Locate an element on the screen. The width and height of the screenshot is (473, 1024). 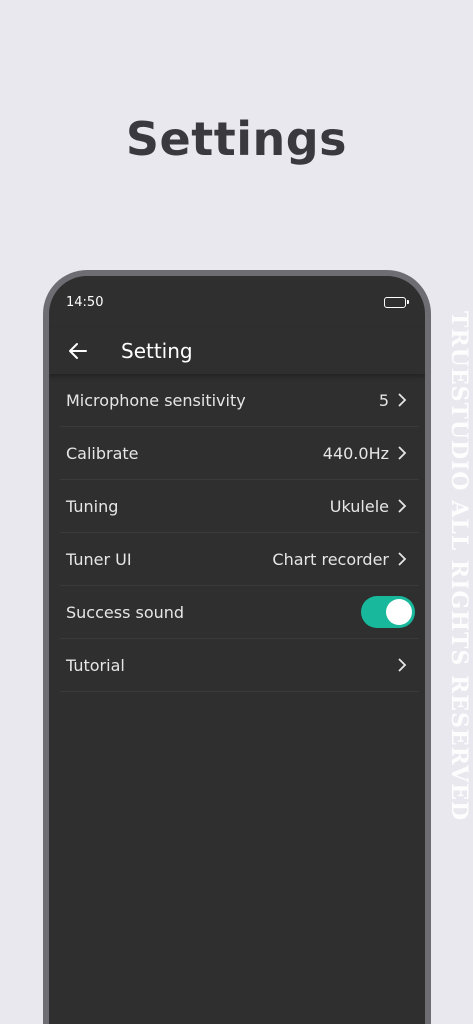
setting-tuner-ui: Tuner UI Chart recorder is located at coordinates (239, 559).